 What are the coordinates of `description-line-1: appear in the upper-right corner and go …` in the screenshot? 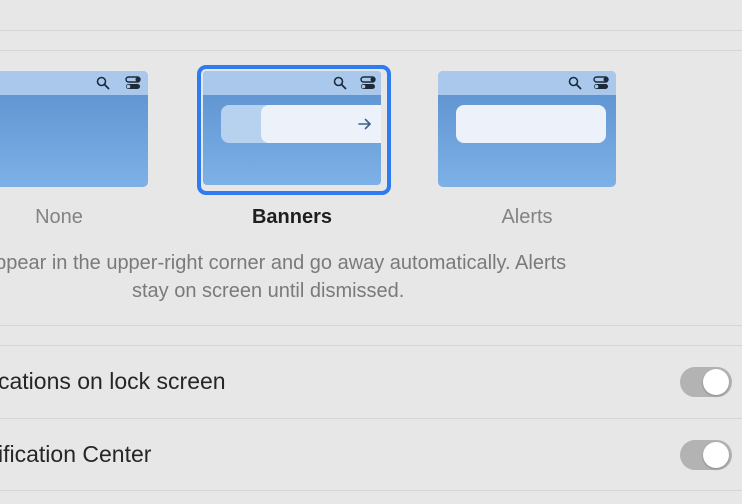 It's located at (283, 263).